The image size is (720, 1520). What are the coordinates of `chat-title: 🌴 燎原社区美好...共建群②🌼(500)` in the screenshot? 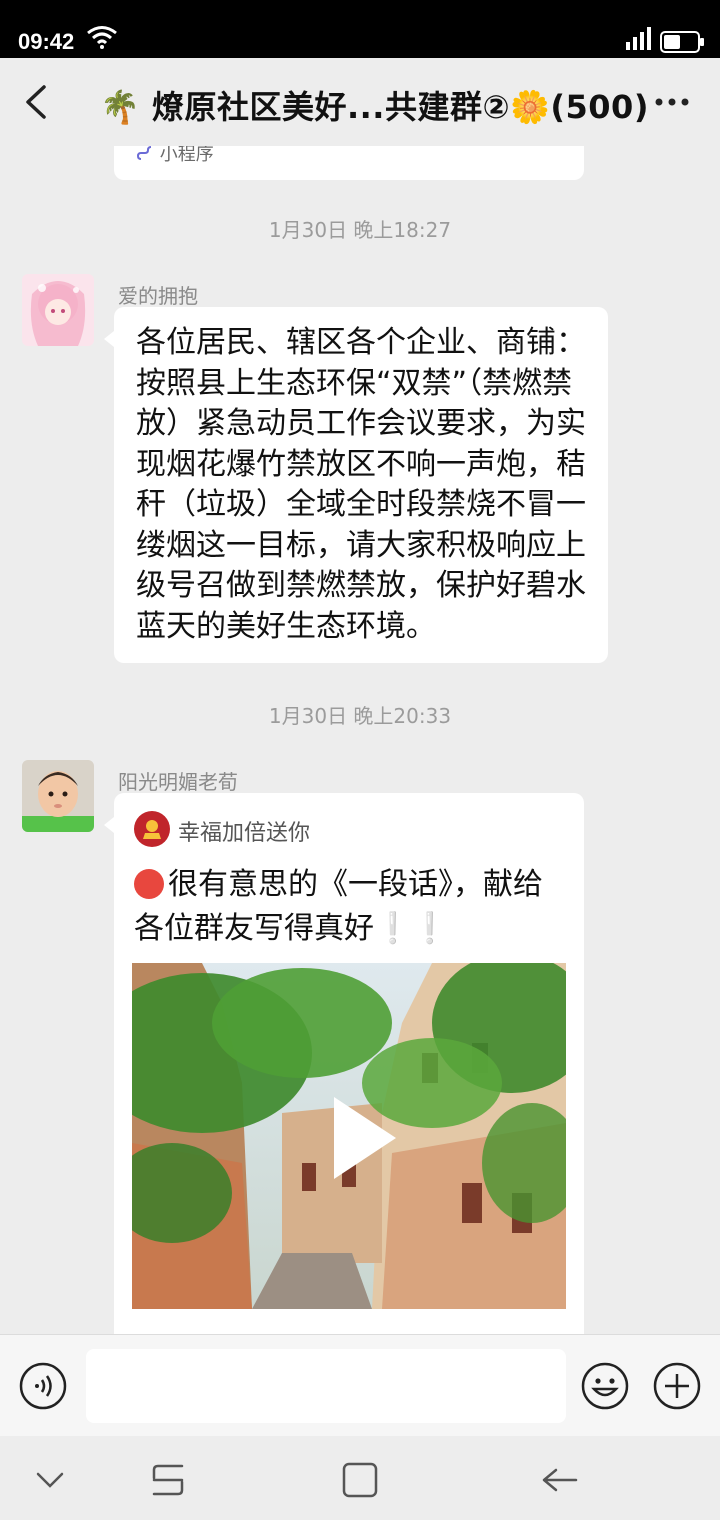 It's located at (374, 107).